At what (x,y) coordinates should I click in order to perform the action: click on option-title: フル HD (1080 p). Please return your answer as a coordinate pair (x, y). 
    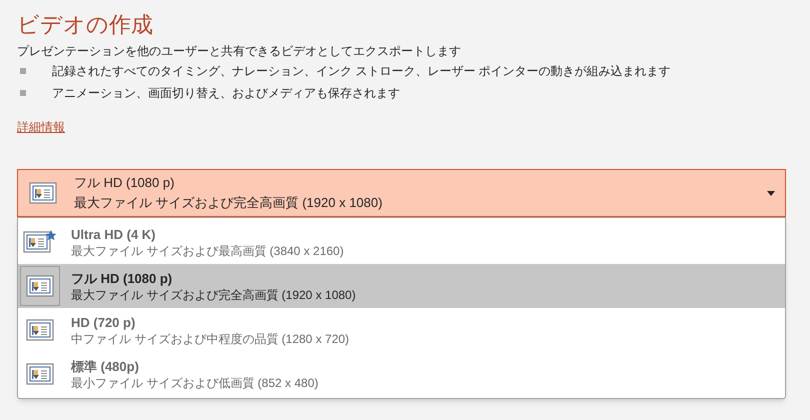
    Looking at the image, I should click on (122, 278).